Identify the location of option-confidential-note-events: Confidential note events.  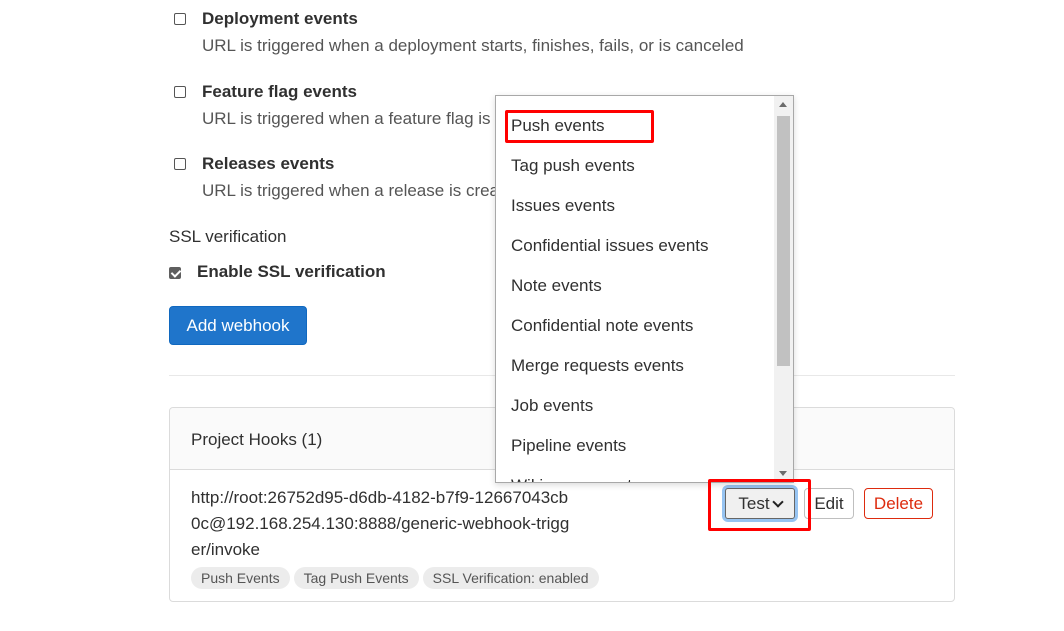
(635, 326).